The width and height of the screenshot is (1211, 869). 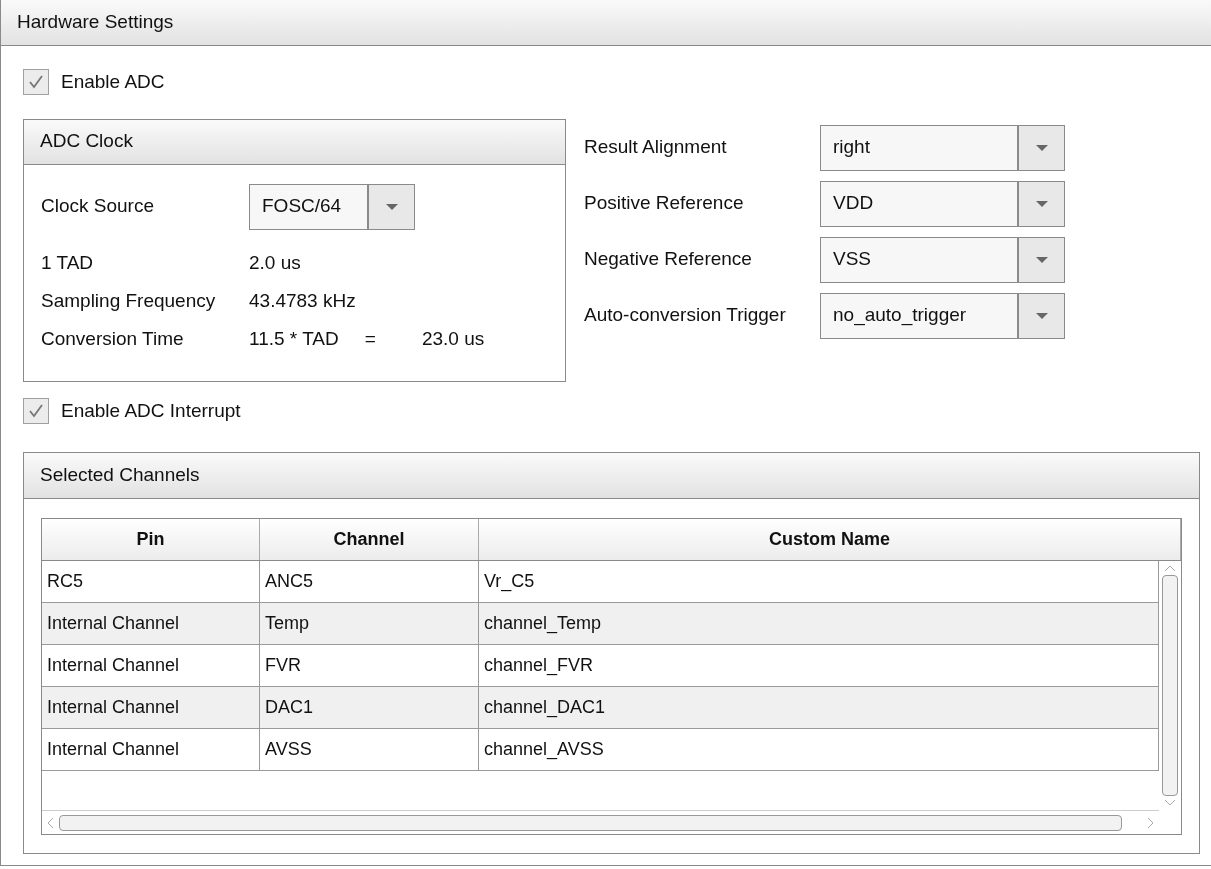 I want to click on dropdown: FOSC/64, so click(x=332, y=206).